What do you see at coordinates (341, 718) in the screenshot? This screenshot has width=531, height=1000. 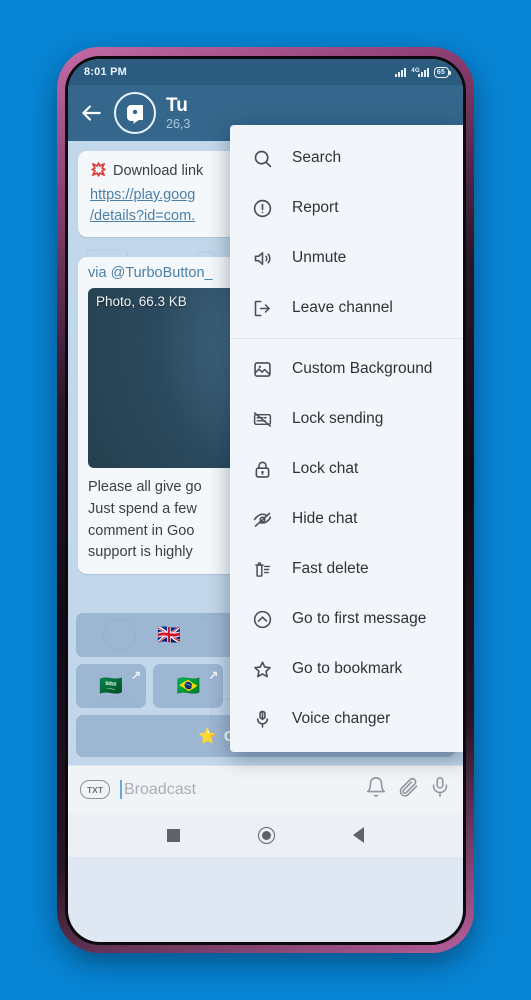 I see `menu-label-voice-changer: Voice changer` at bounding box center [341, 718].